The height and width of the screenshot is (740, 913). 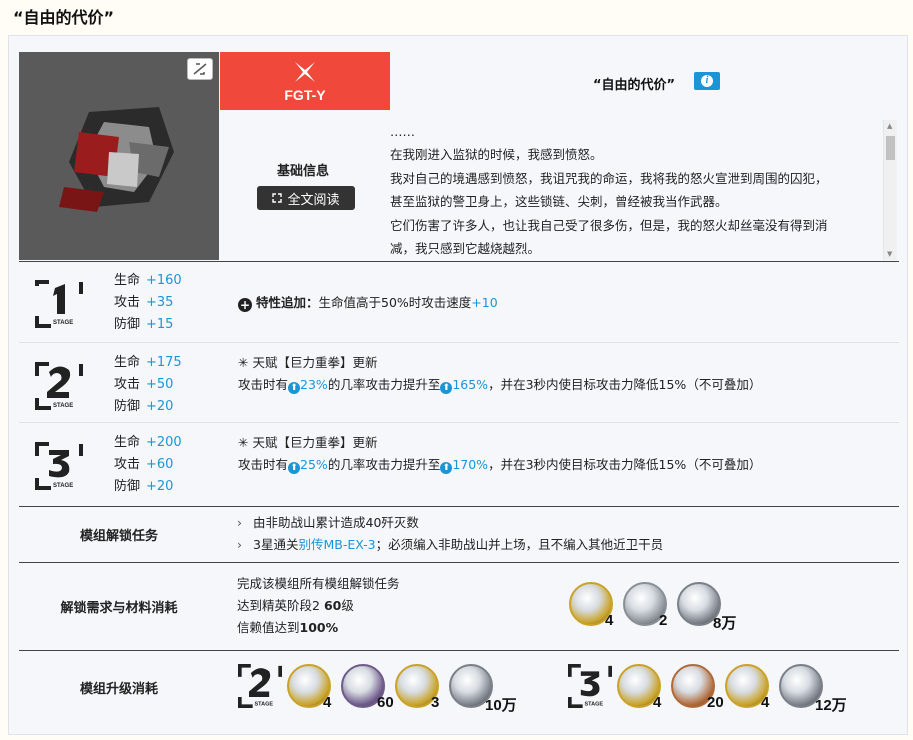 What do you see at coordinates (118, 689) in the screenshot?
I see `upgrade-cost-label: 模组升级消耗` at bounding box center [118, 689].